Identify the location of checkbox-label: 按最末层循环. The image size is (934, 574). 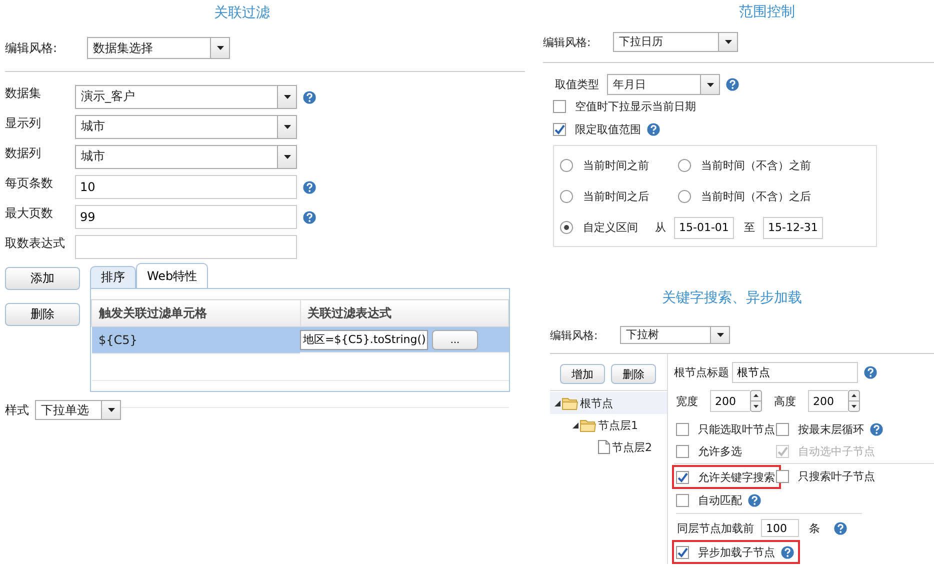
(831, 429).